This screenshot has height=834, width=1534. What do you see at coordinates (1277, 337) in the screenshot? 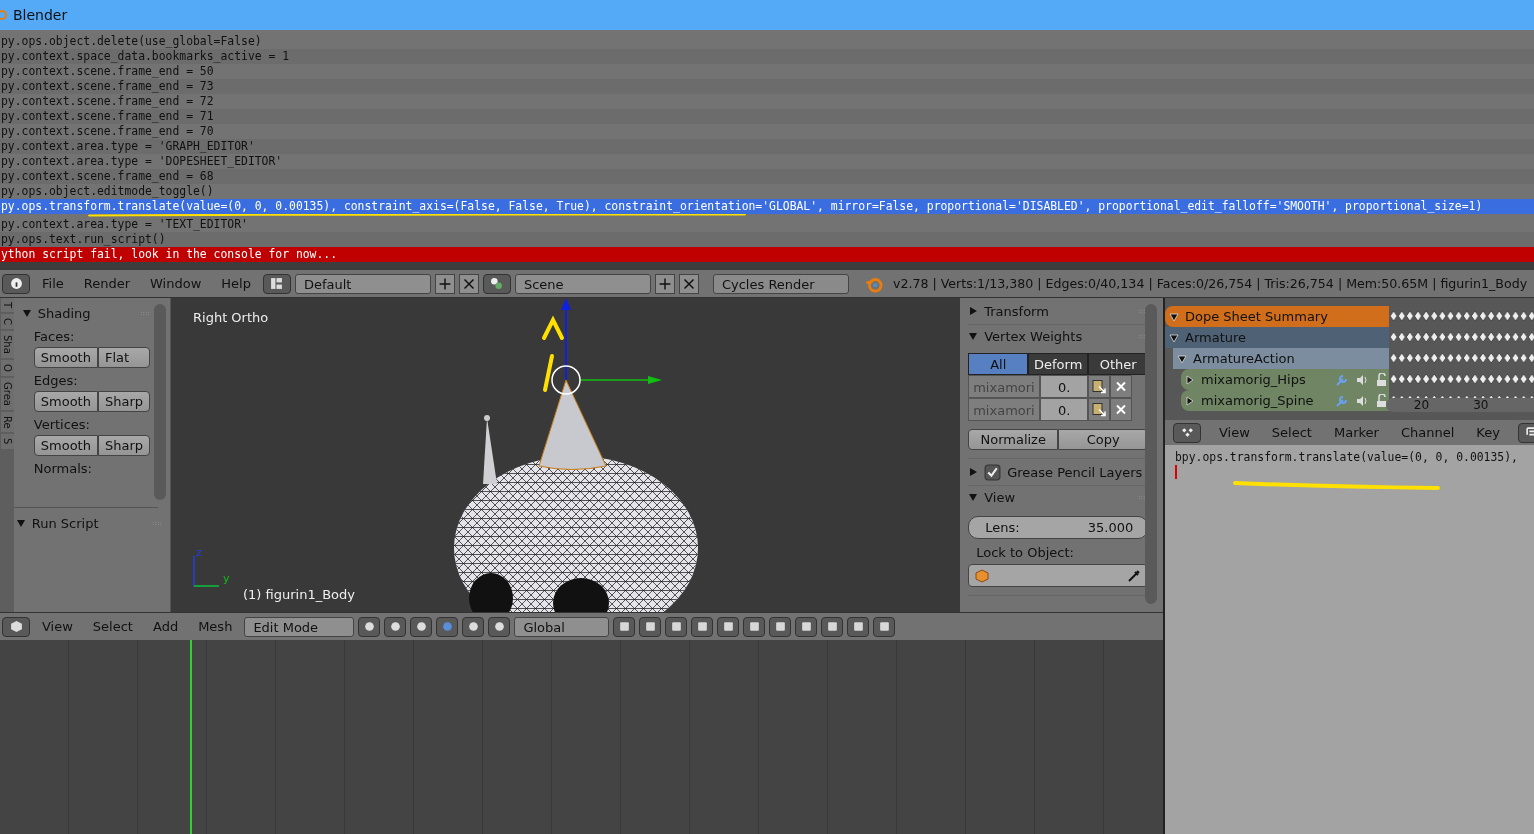
I see `channel-row: Armature` at bounding box center [1277, 337].